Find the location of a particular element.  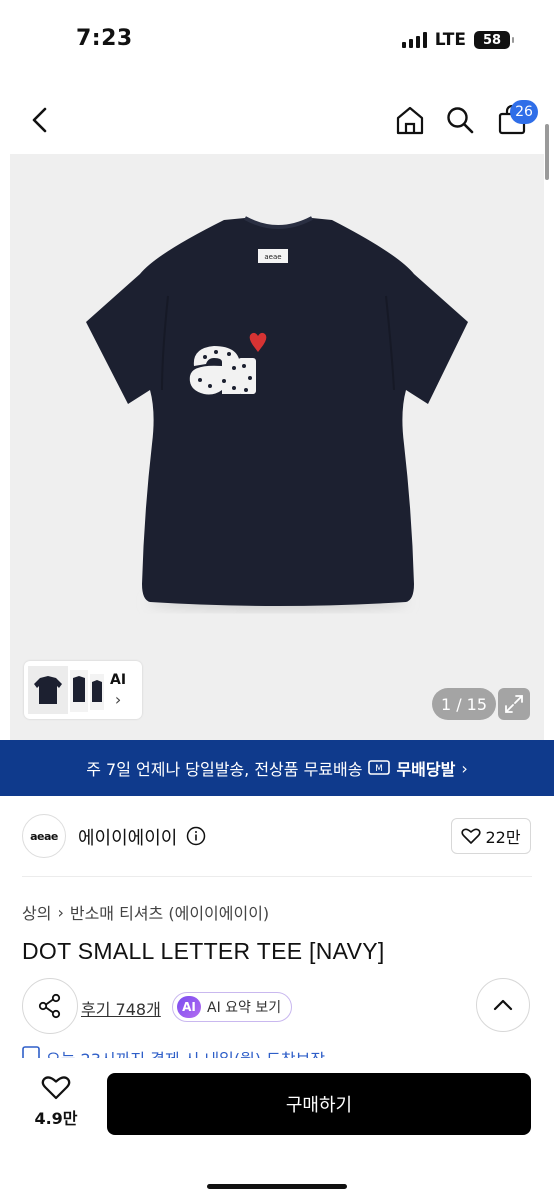

brand-name: 에이이에이이 is located at coordinates (127, 837).